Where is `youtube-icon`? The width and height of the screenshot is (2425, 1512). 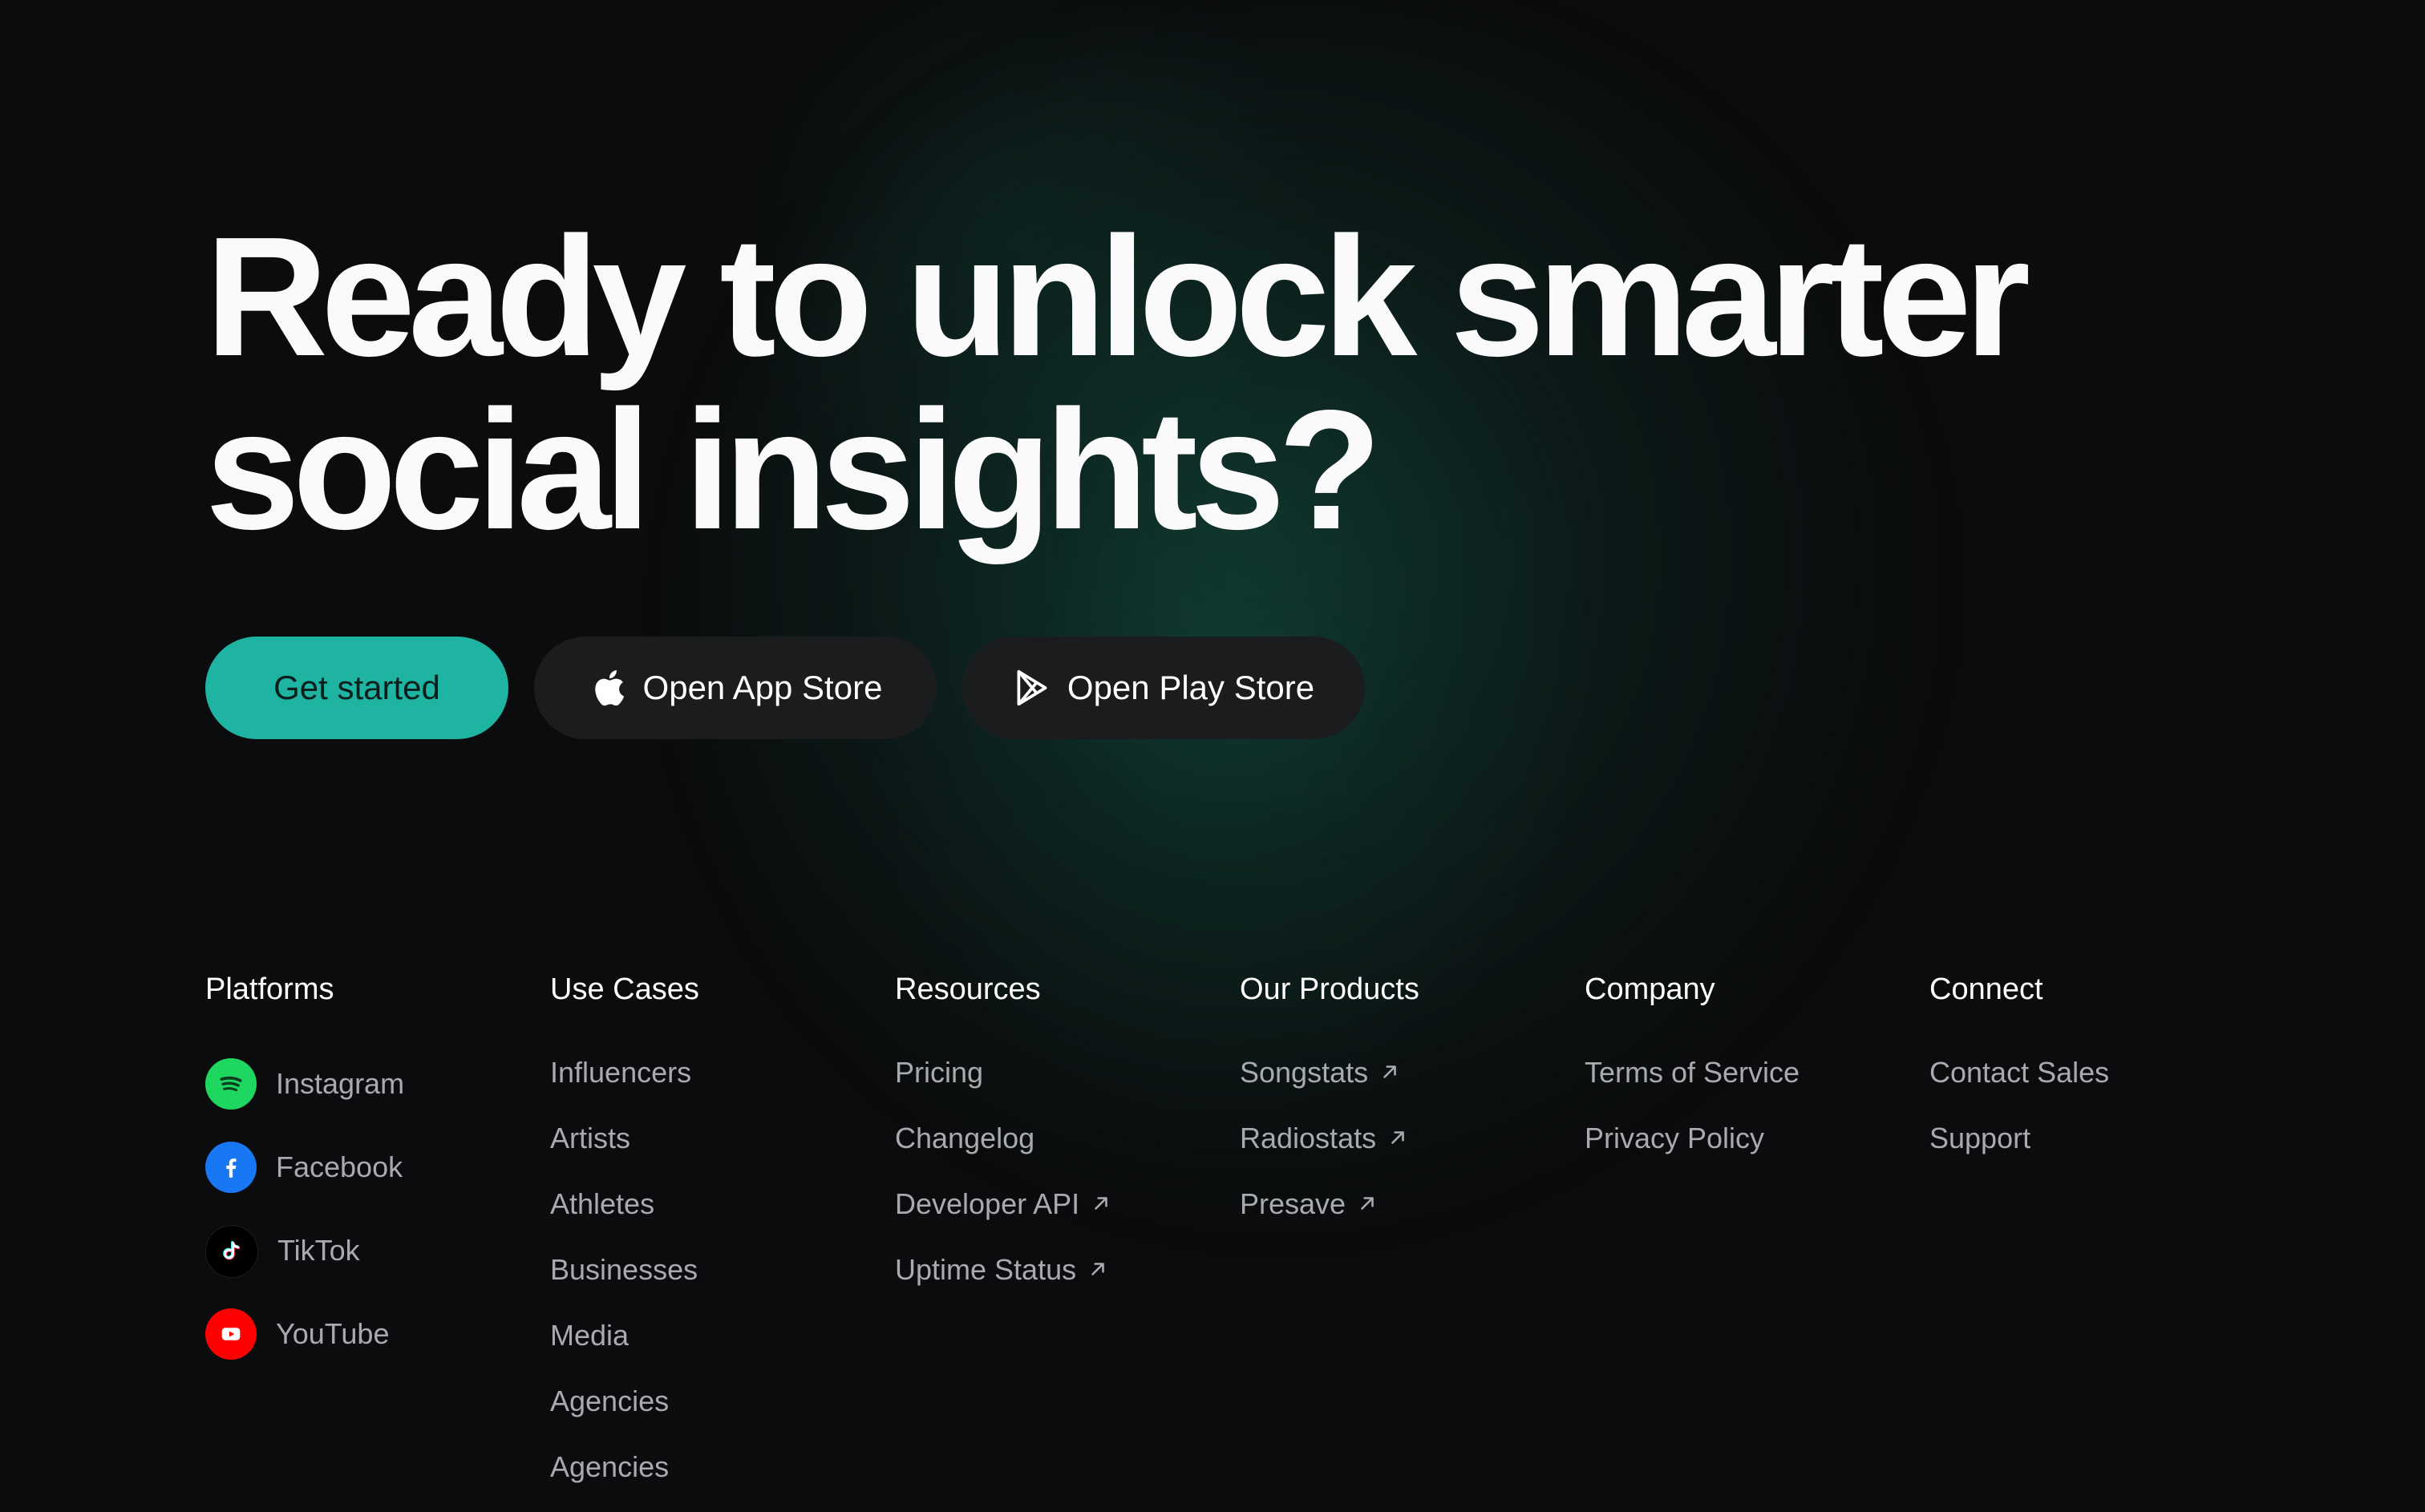 youtube-icon is located at coordinates (231, 1334).